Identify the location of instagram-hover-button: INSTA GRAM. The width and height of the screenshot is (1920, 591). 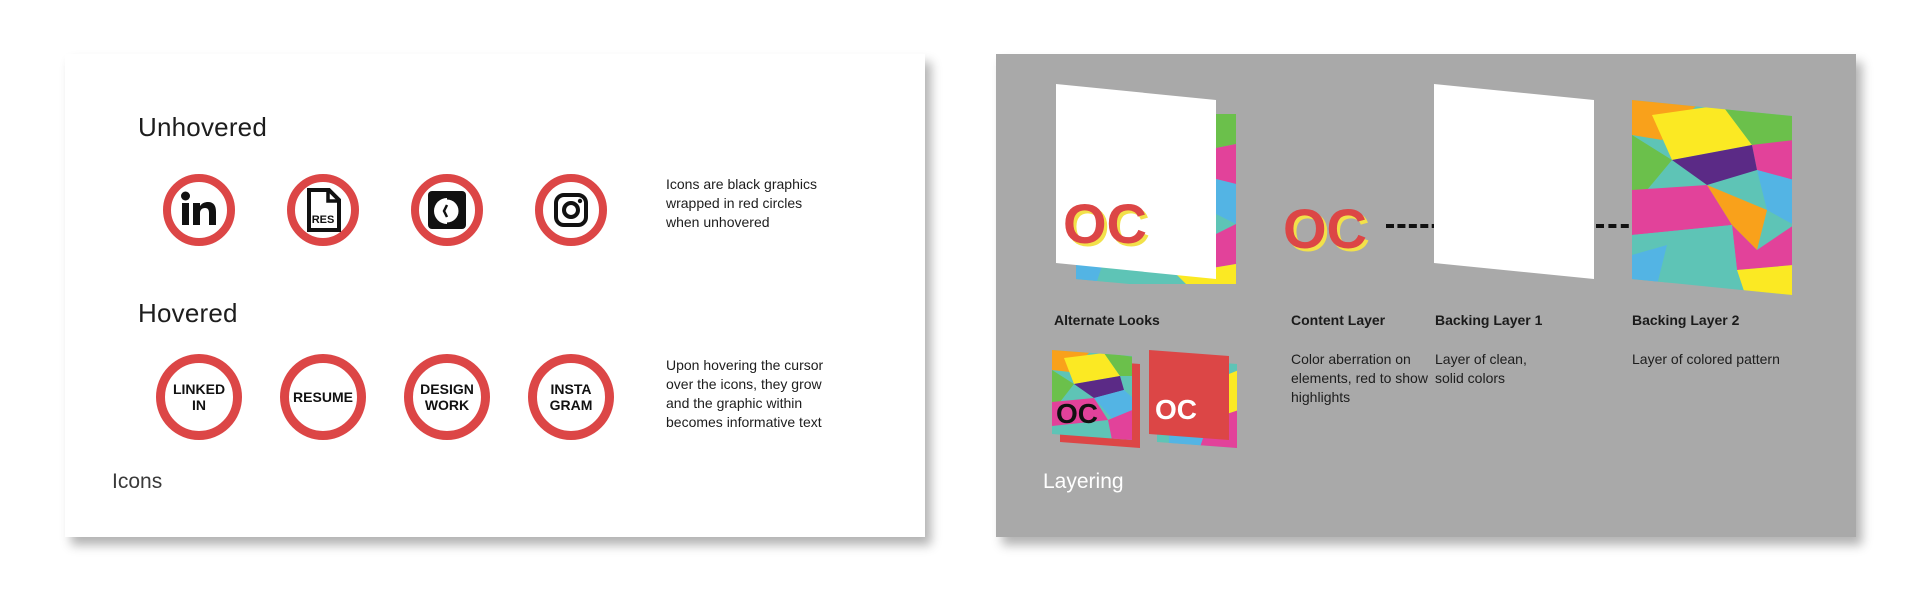
(571, 397).